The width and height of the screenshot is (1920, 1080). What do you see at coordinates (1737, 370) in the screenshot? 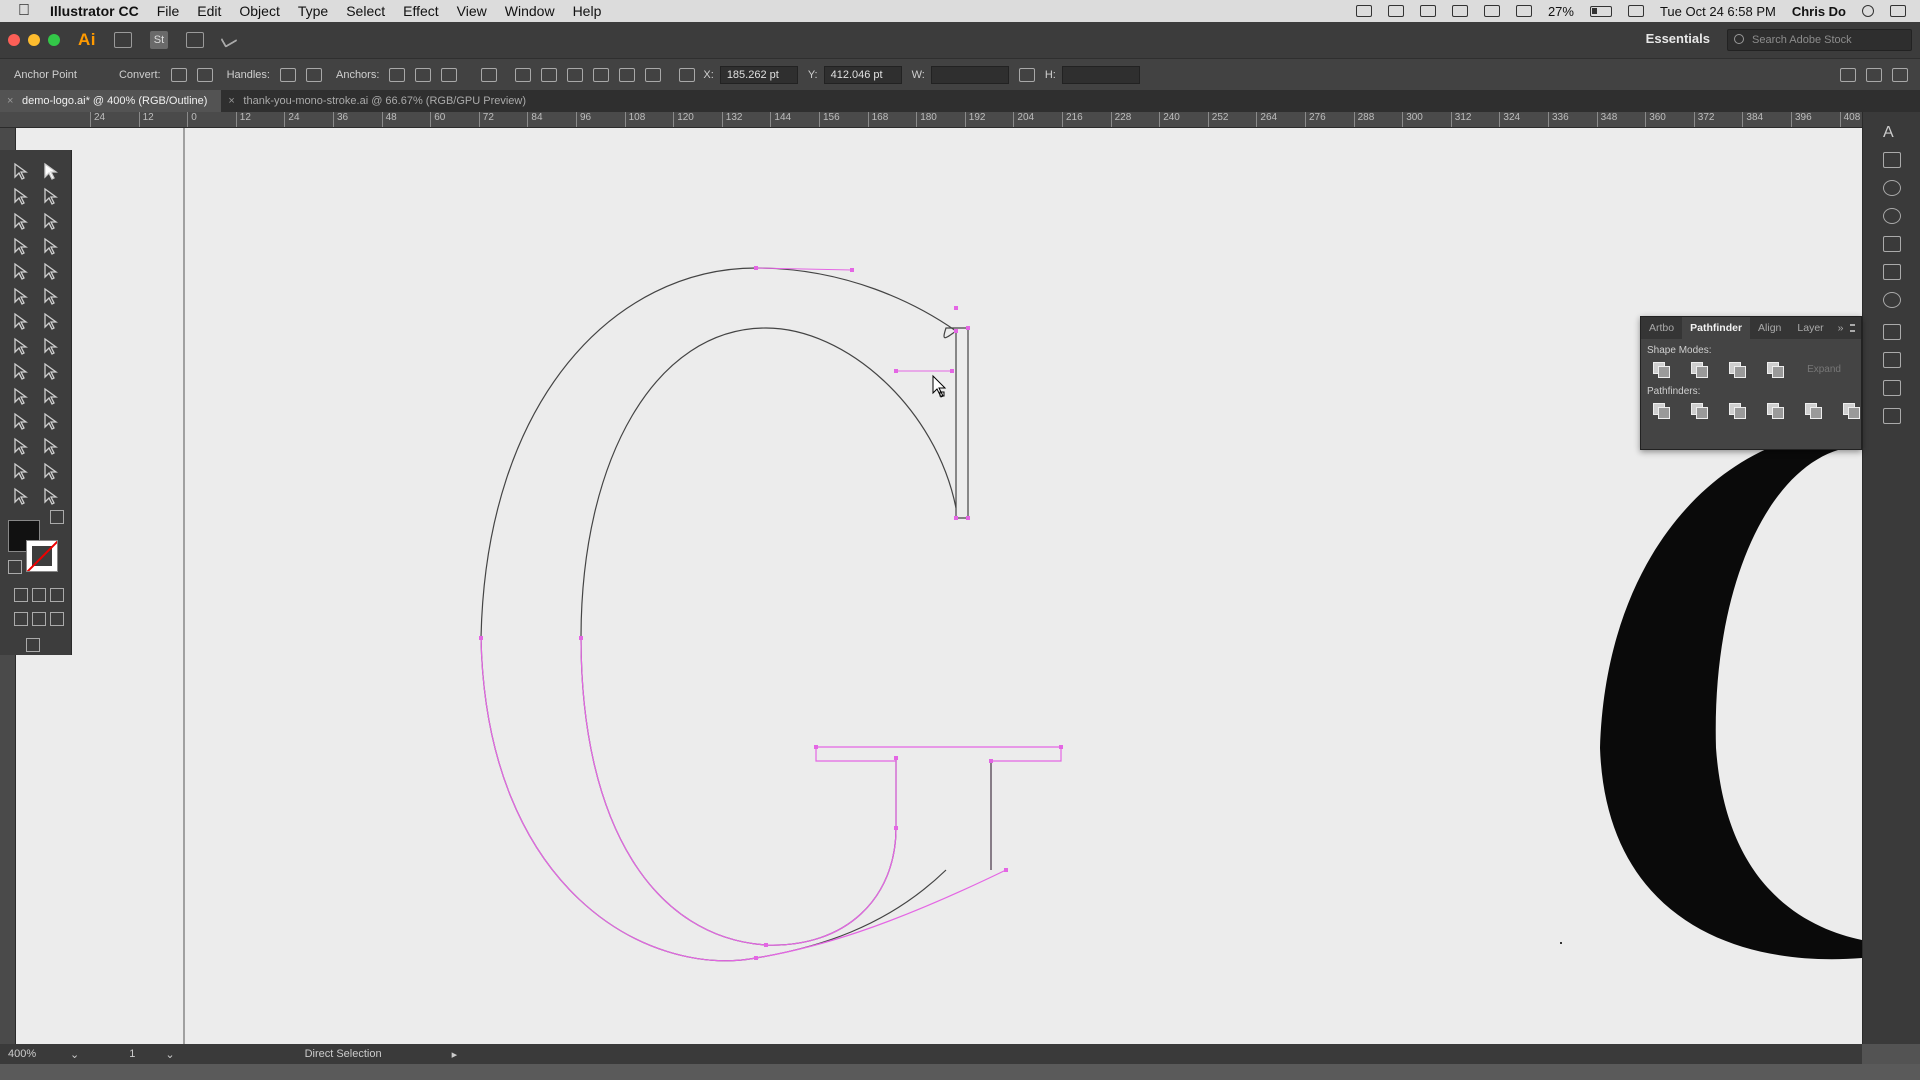
I see `intersect-button` at bounding box center [1737, 370].